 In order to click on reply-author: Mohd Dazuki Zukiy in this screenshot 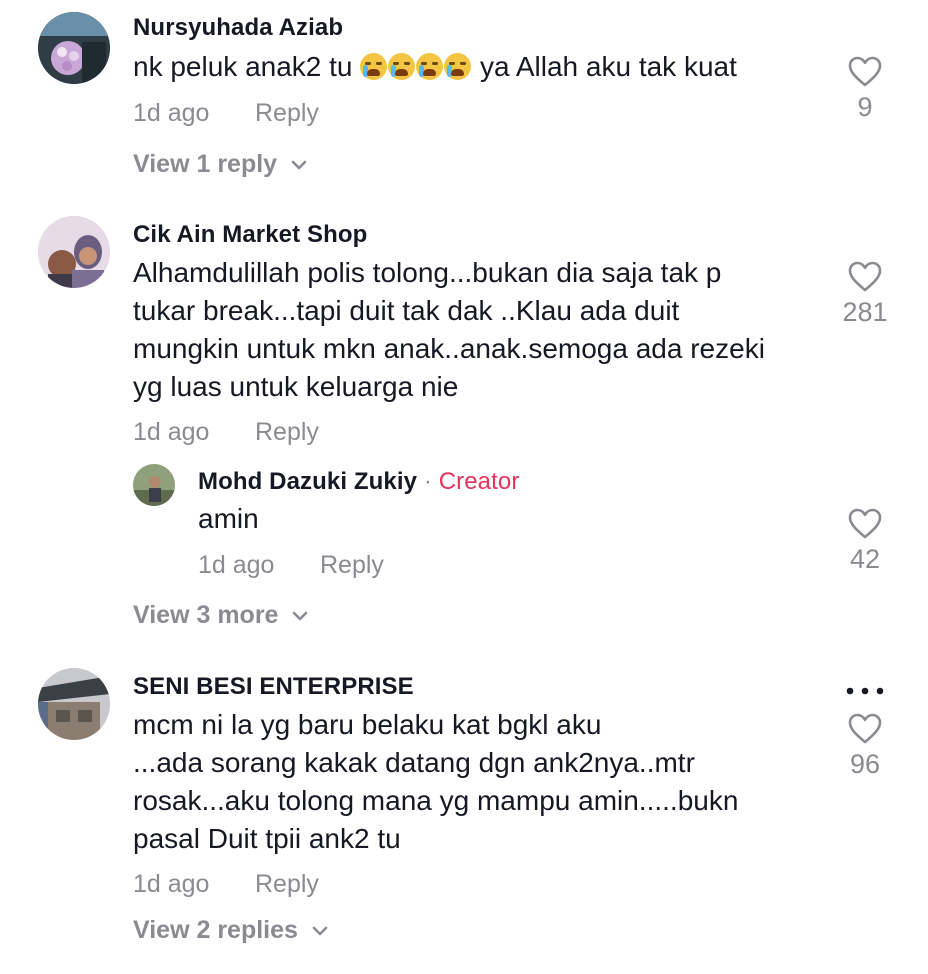, I will do `click(307, 481)`.